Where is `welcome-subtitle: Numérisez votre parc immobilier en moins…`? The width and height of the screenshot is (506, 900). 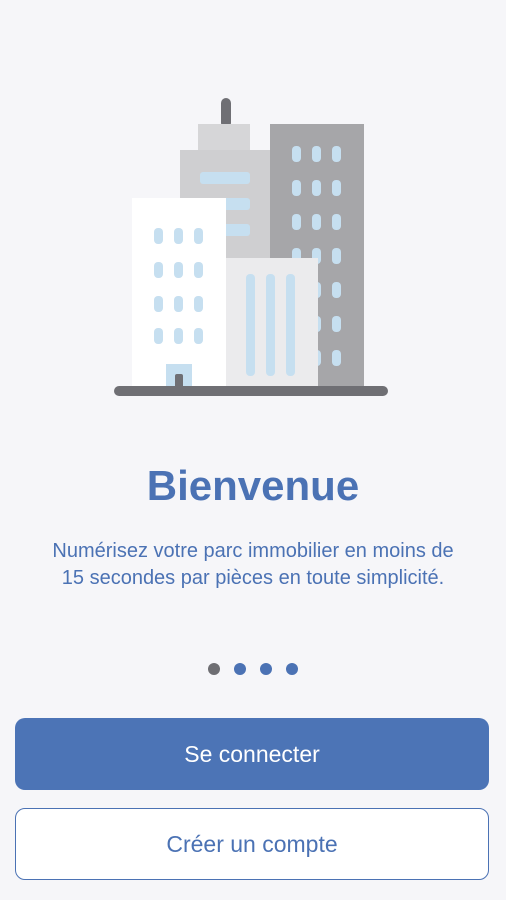
welcome-subtitle: Numérisez votre parc immobilier en moins… is located at coordinates (253, 564).